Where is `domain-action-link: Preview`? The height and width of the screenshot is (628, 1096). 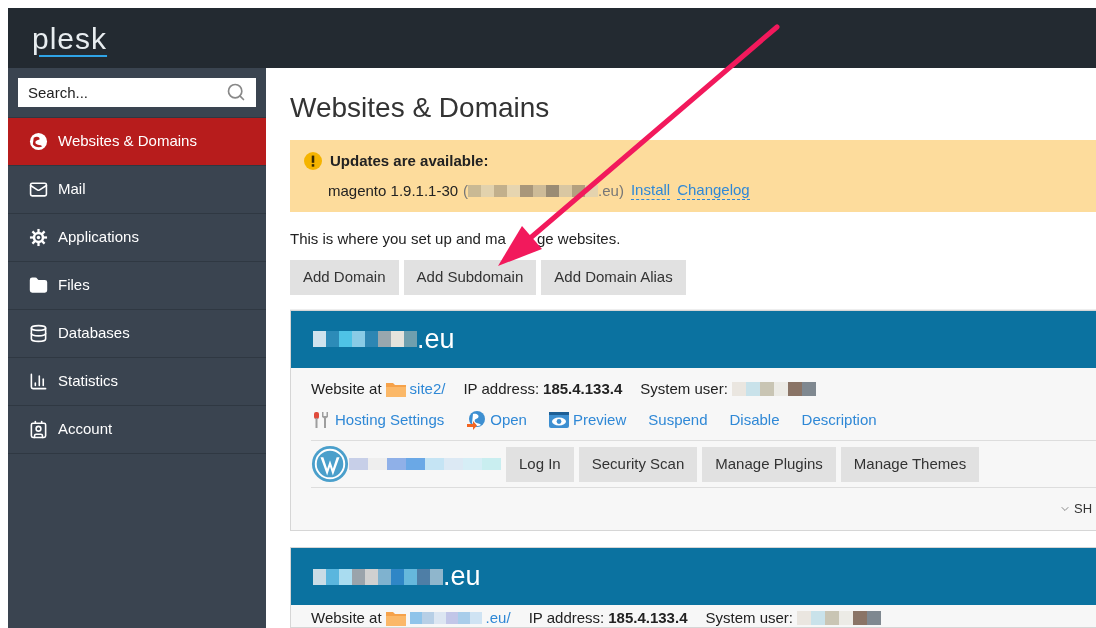 domain-action-link: Preview is located at coordinates (587, 419).